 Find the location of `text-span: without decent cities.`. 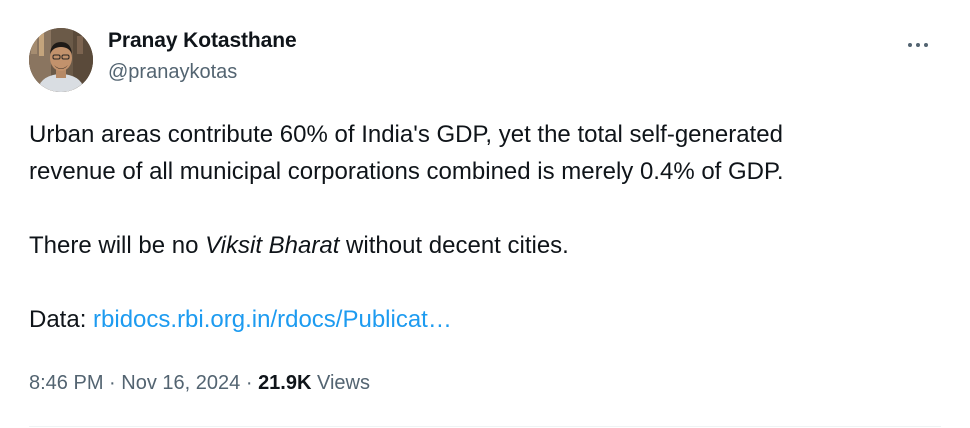

text-span: without decent cities. is located at coordinates (454, 245).